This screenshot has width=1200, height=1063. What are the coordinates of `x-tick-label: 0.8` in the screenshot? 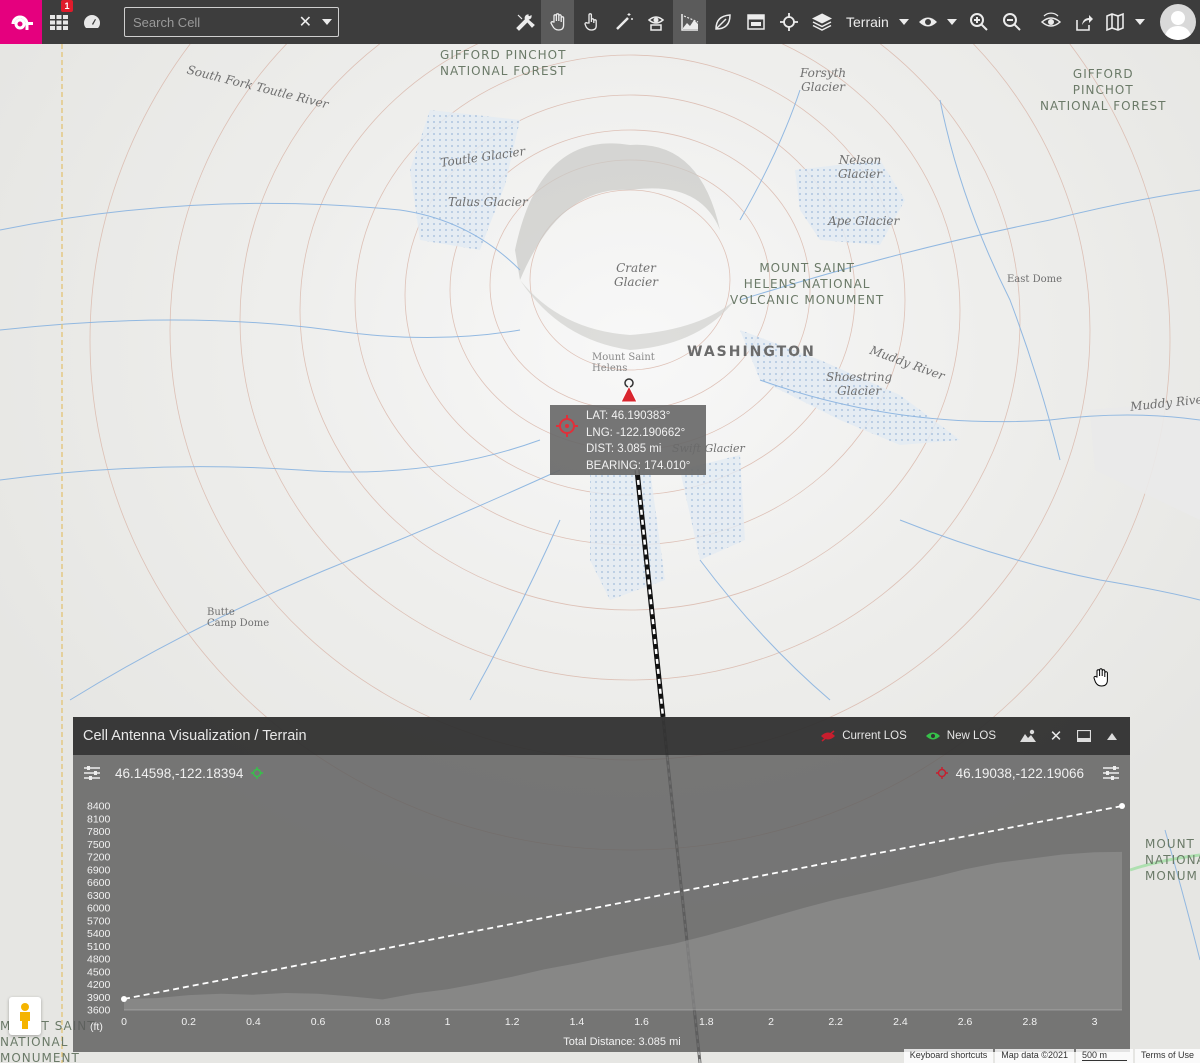 It's located at (382, 1022).